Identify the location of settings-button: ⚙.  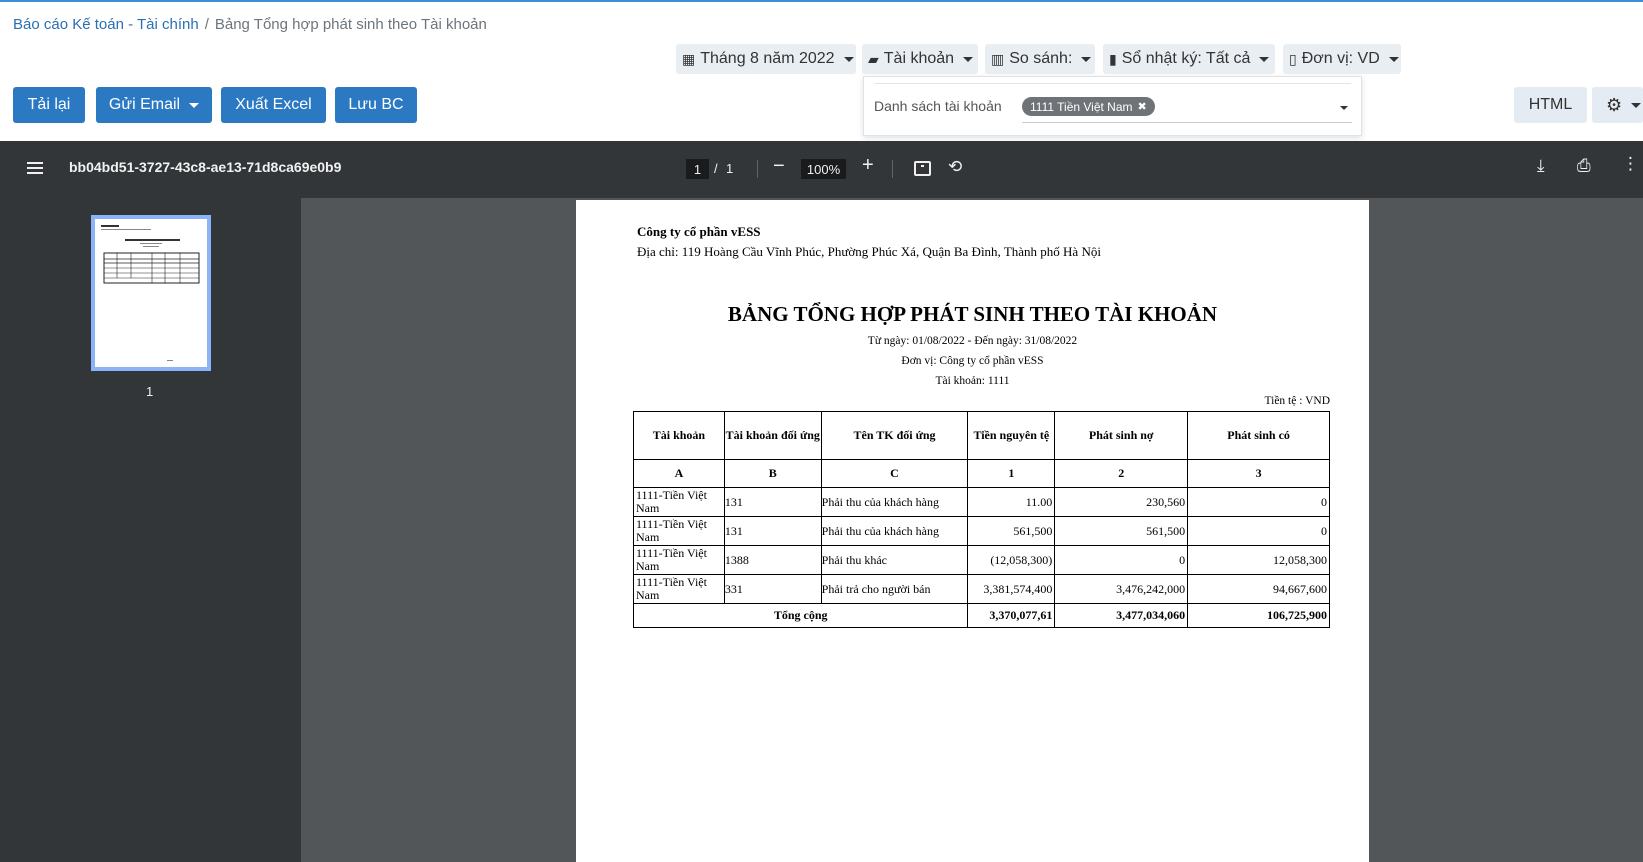
(1617, 105).